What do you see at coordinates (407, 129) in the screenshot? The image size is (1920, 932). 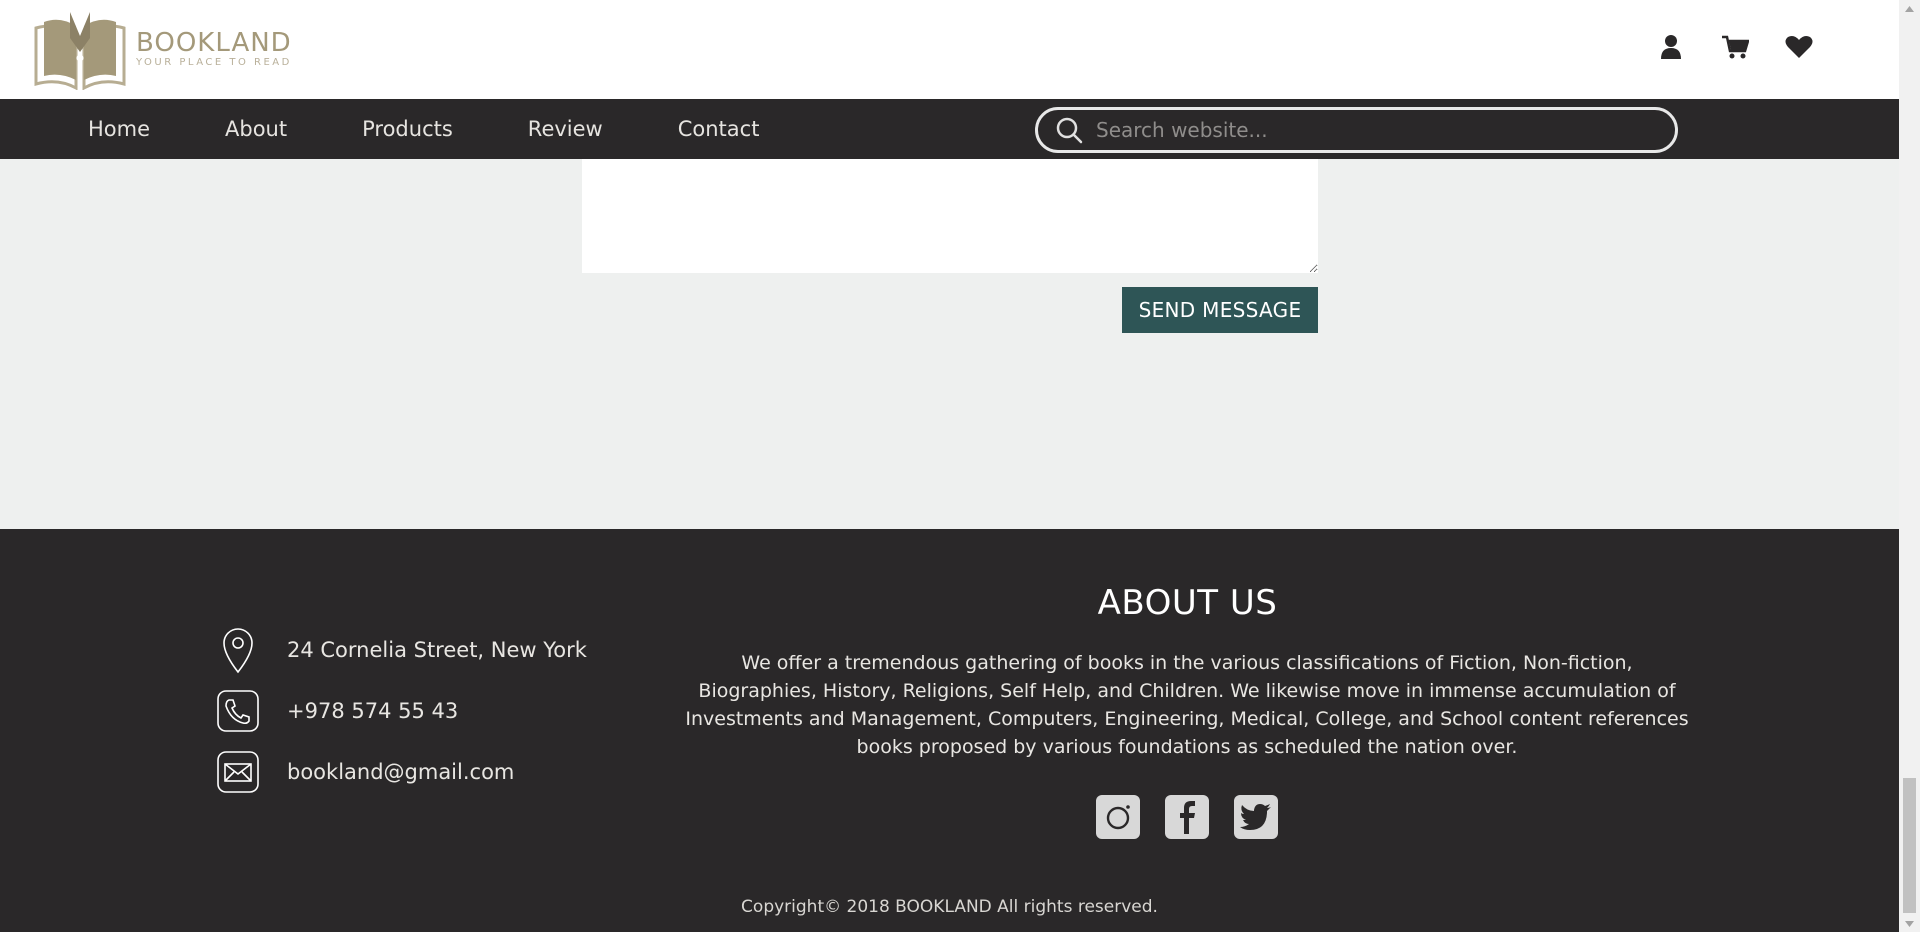 I see `nav-products: Products` at bounding box center [407, 129].